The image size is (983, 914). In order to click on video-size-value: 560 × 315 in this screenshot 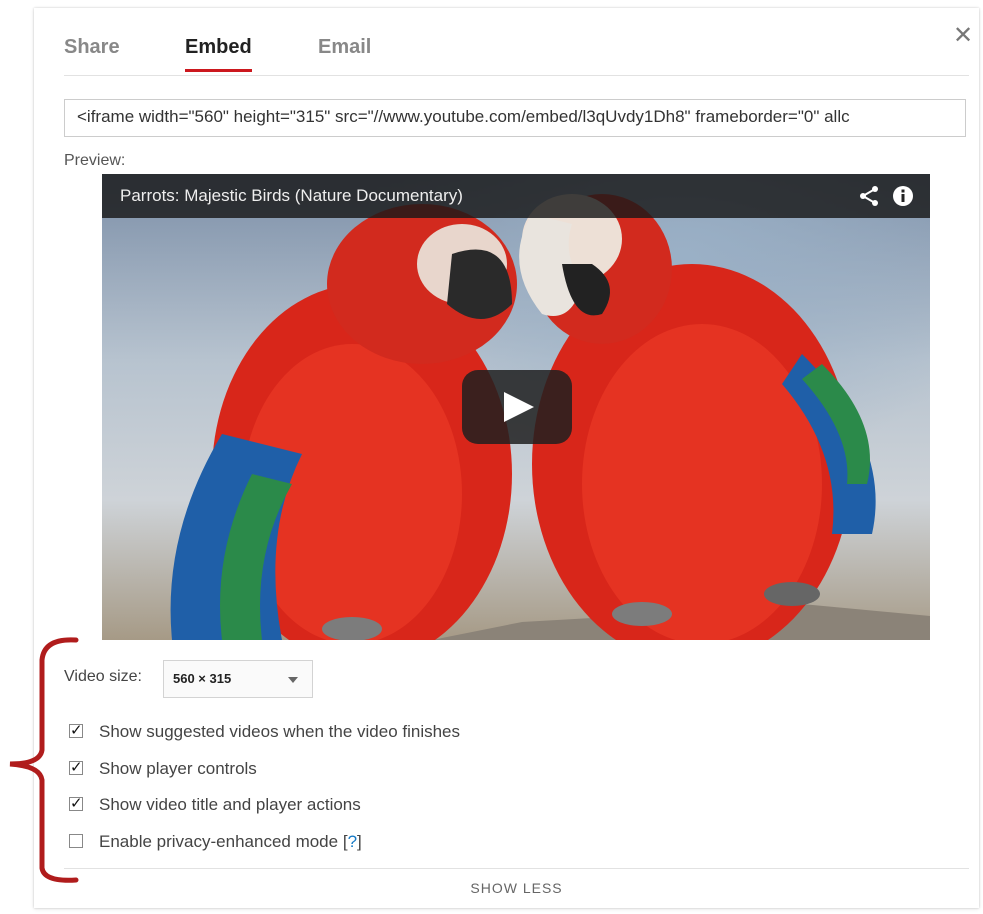, I will do `click(202, 678)`.